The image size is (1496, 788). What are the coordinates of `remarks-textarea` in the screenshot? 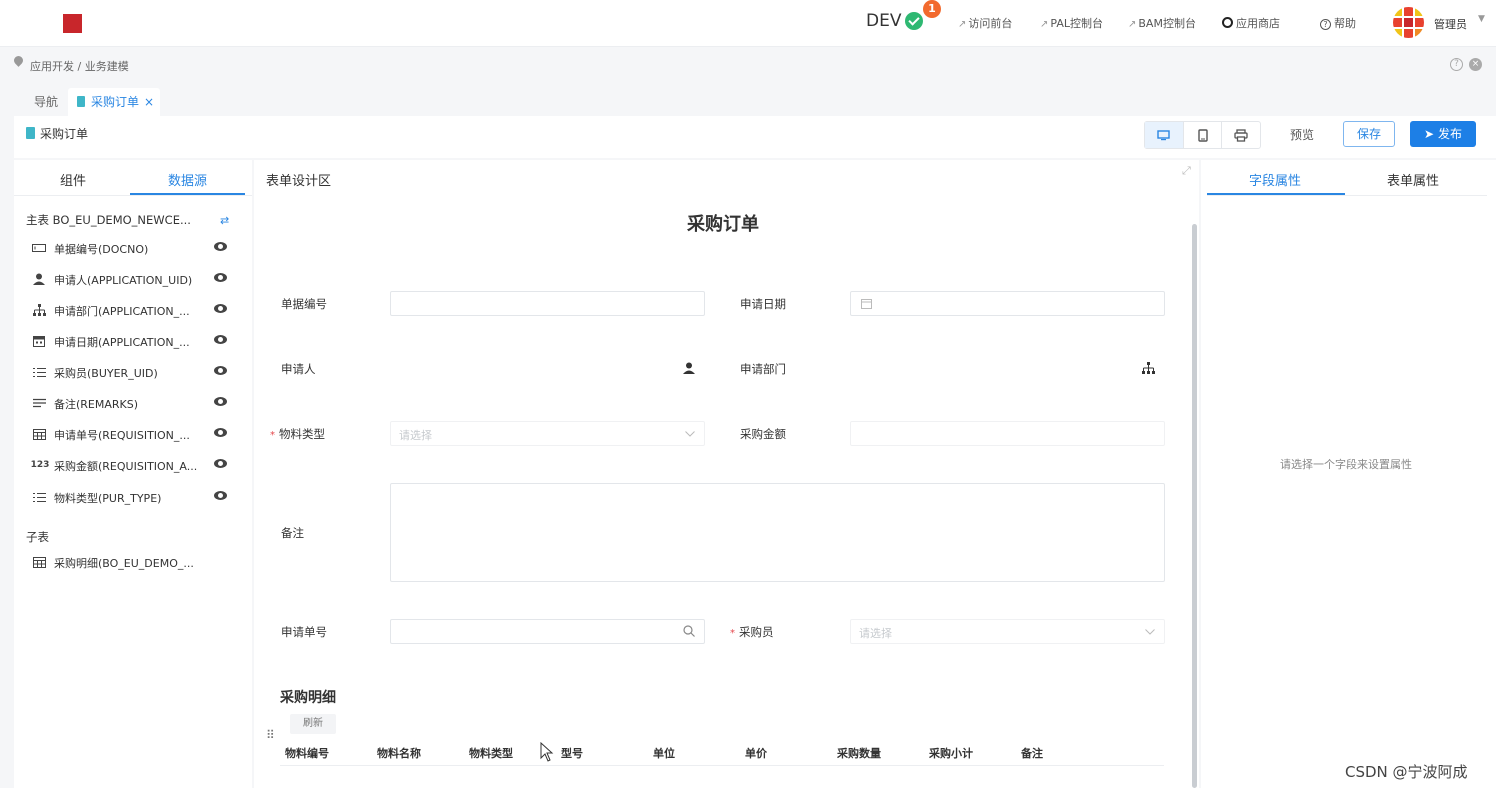 It's located at (777, 532).